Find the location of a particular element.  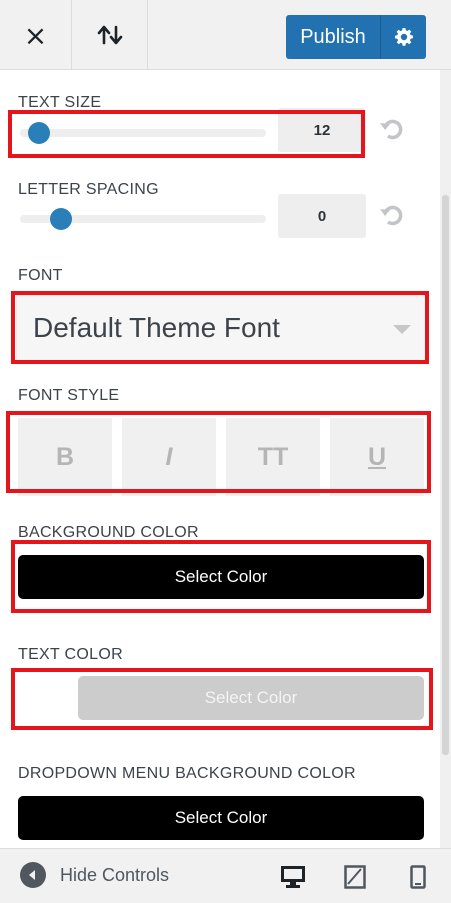

desktop-icon is located at coordinates (293, 877).